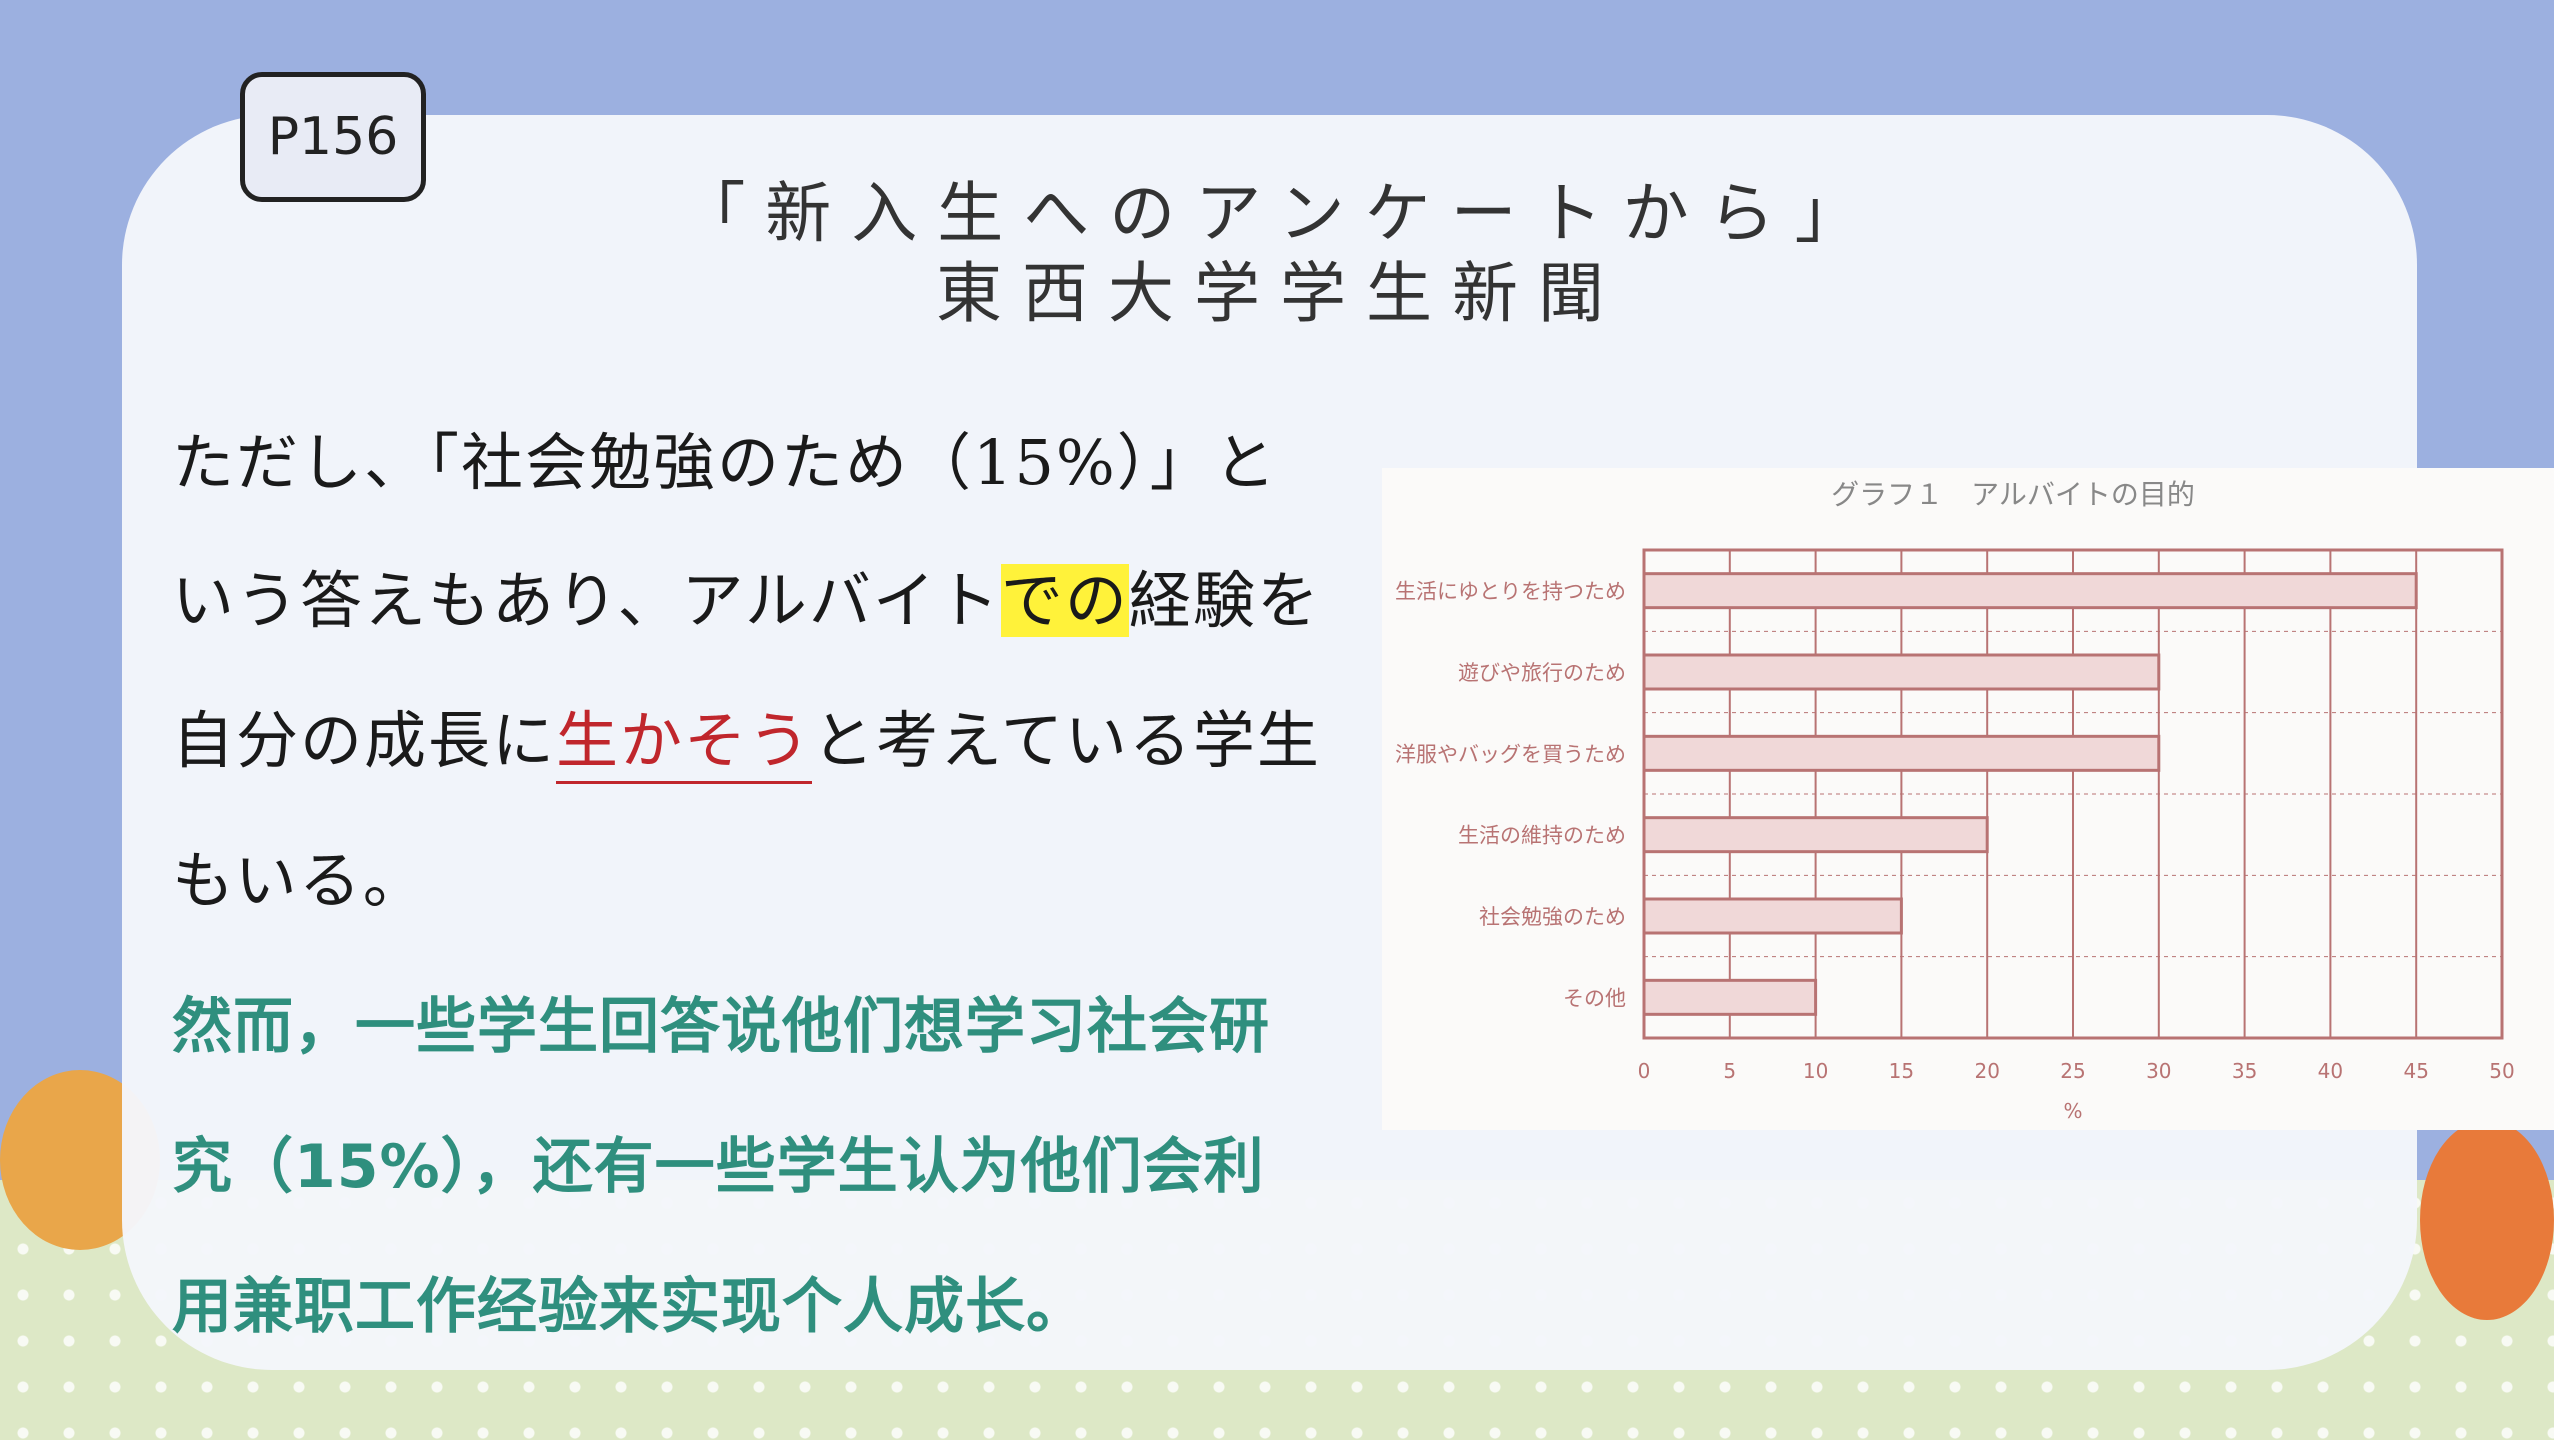 The image size is (2554, 1440). I want to click on x-tick-label: 50, so click(2501, 1071).